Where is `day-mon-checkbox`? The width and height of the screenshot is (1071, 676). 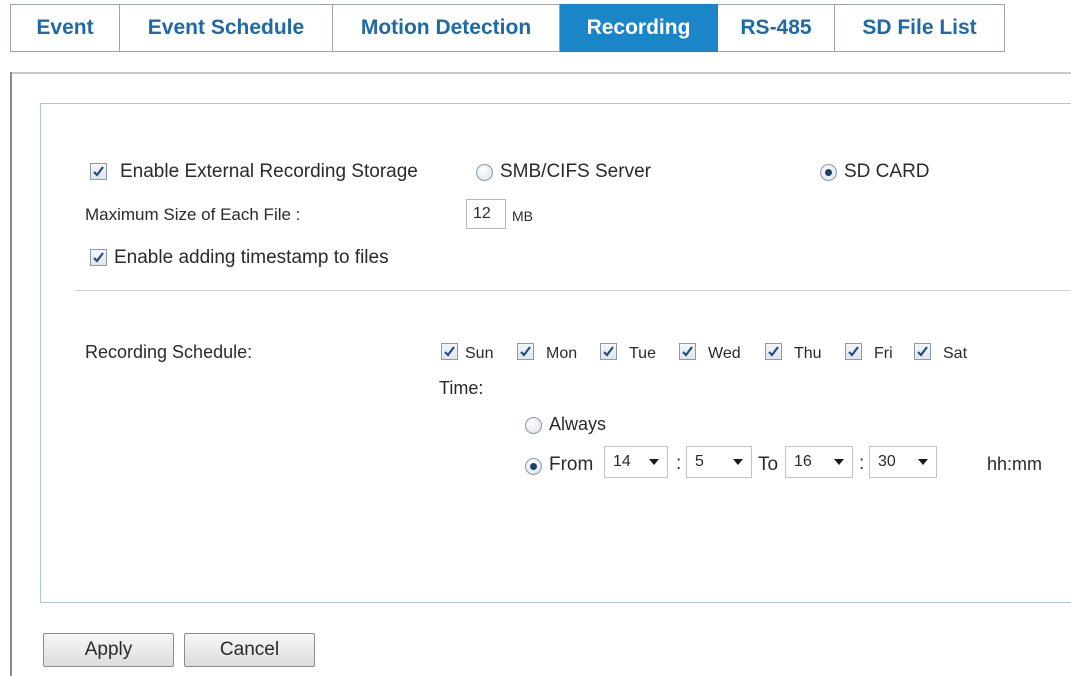
day-mon-checkbox is located at coordinates (525, 351).